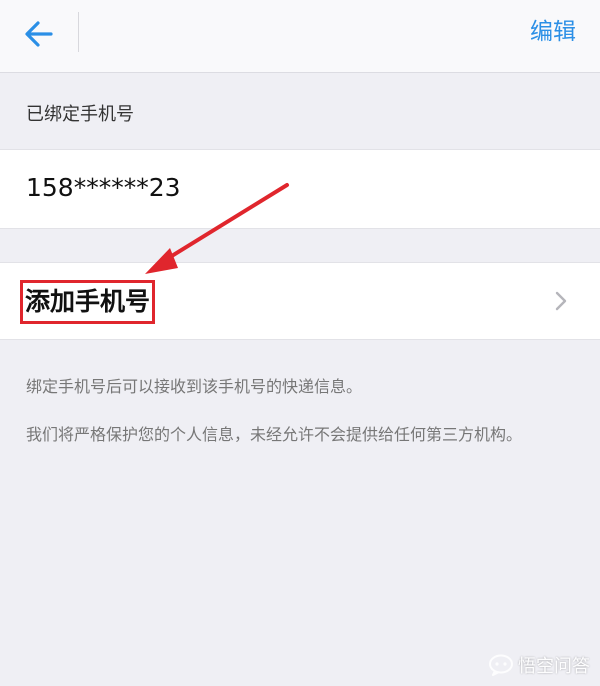  What do you see at coordinates (554, 666) in the screenshot?
I see `watermark-text: 悟空问答` at bounding box center [554, 666].